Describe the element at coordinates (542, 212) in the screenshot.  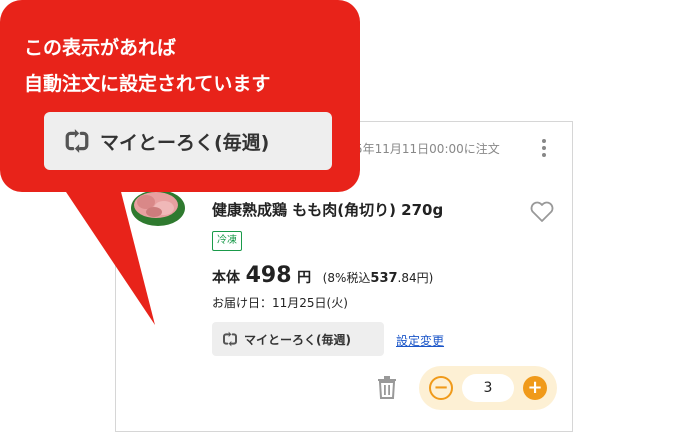
I see `heart-icon` at that location.